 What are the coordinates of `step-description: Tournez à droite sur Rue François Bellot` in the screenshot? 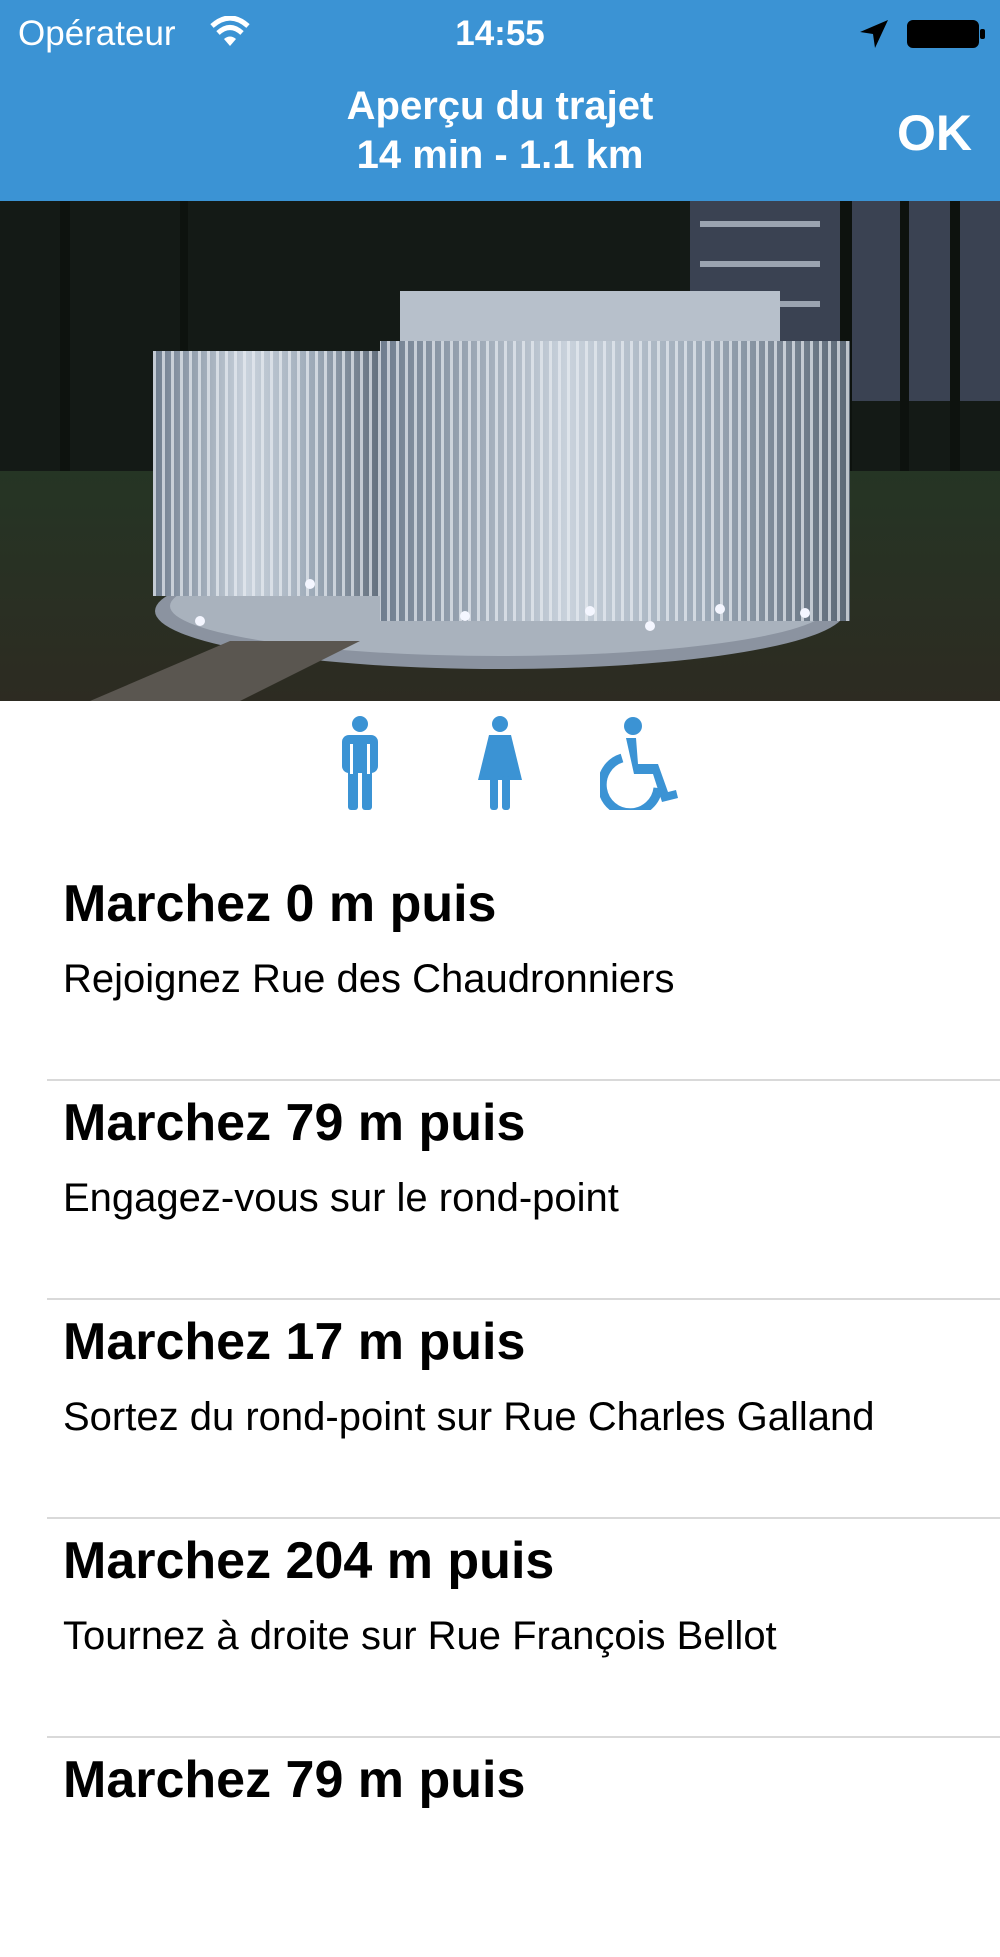 It's located at (420, 1636).